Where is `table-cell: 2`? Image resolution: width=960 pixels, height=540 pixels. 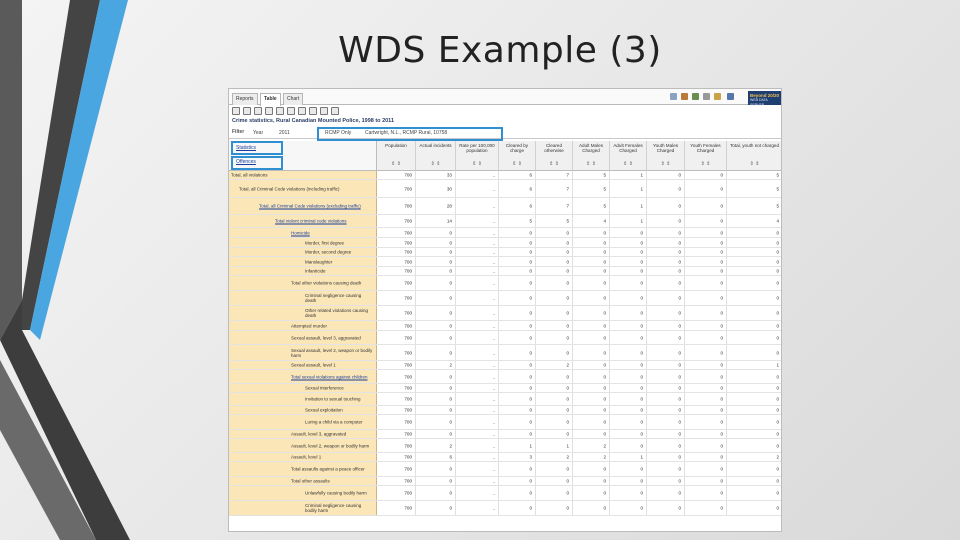 table-cell: 2 is located at coordinates (554, 365).